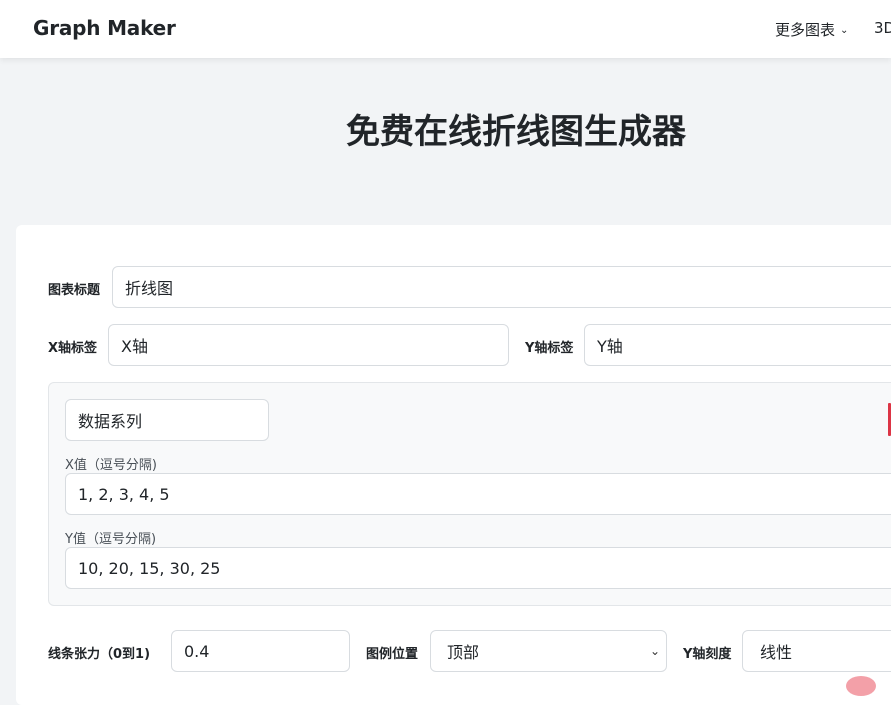 This screenshot has width=891, height=705. I want to click on legend-position-label: 图例位置, so click(392, 654).